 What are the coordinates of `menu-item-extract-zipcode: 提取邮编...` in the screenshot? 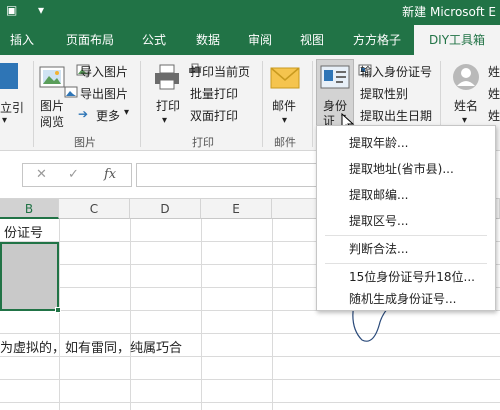 It's located at (406, 195).